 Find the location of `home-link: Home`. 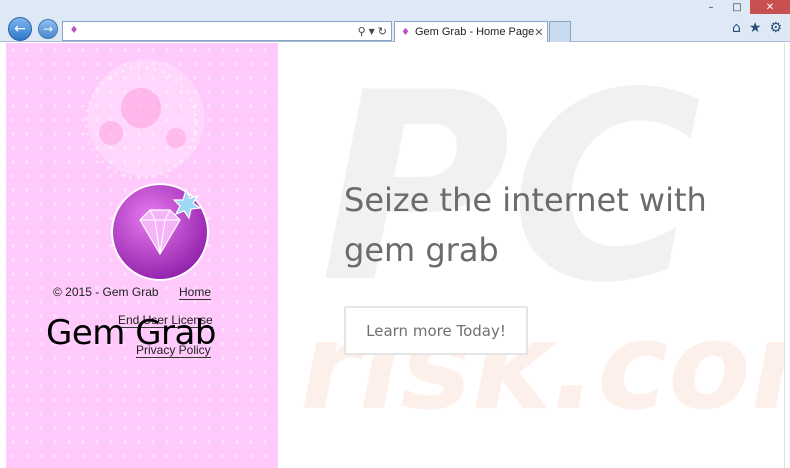

home-link: Home is located at coordinates (195, 292).